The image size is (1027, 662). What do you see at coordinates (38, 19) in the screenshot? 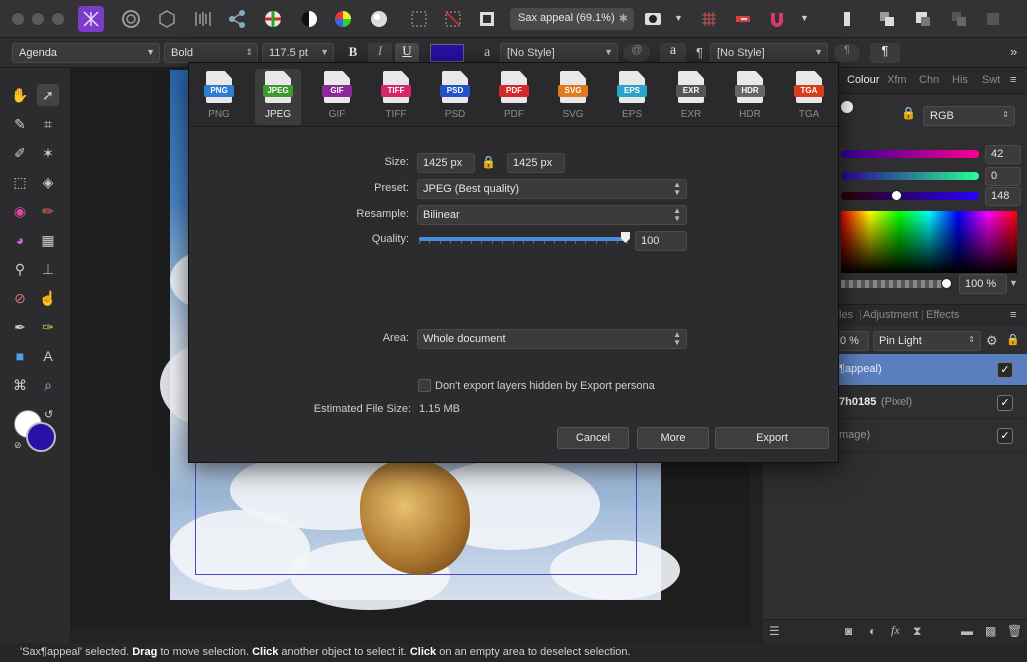
I see `minimize-window-button` at bounding box center [38, 19].